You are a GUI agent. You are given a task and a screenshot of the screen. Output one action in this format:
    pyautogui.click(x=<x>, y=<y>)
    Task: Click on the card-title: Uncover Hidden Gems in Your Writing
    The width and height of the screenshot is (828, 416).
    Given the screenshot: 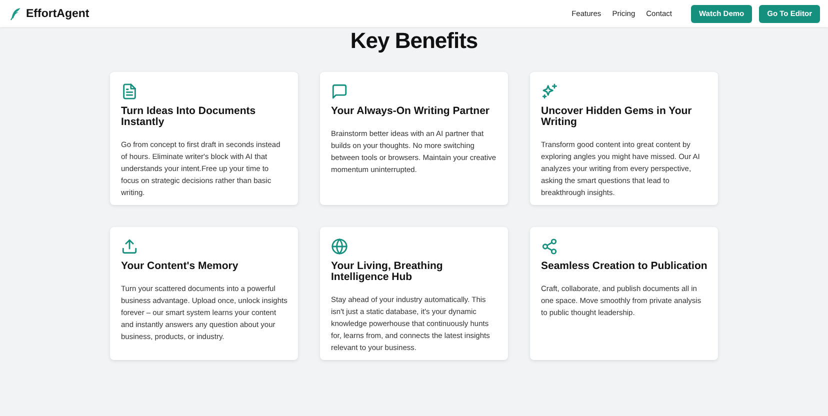 What is the action you would take?
    pyautogui.click(x=617, y=117)
    